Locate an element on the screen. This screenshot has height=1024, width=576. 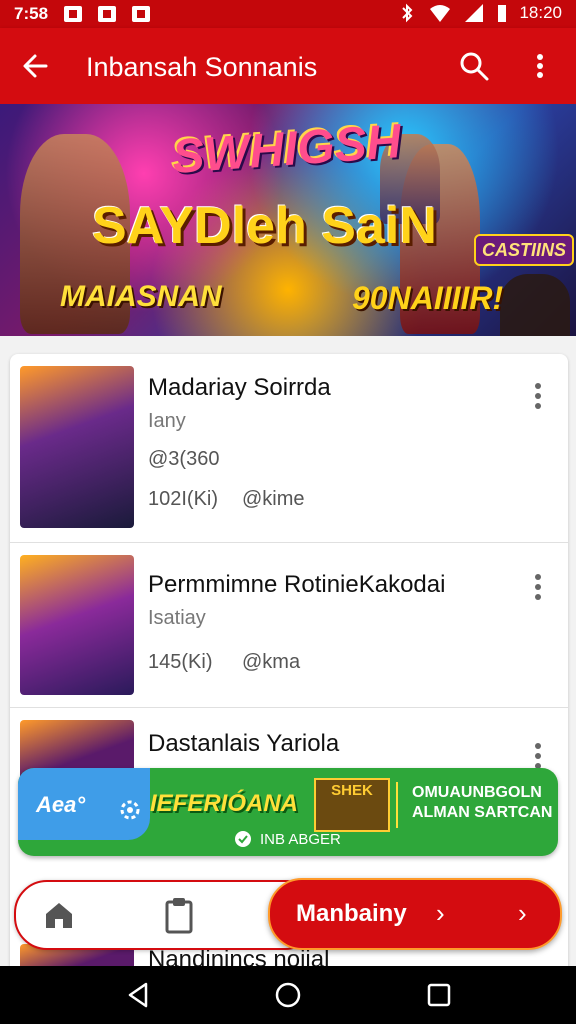
game-size: 102I(Ki) is located at coordinates (183, 499).